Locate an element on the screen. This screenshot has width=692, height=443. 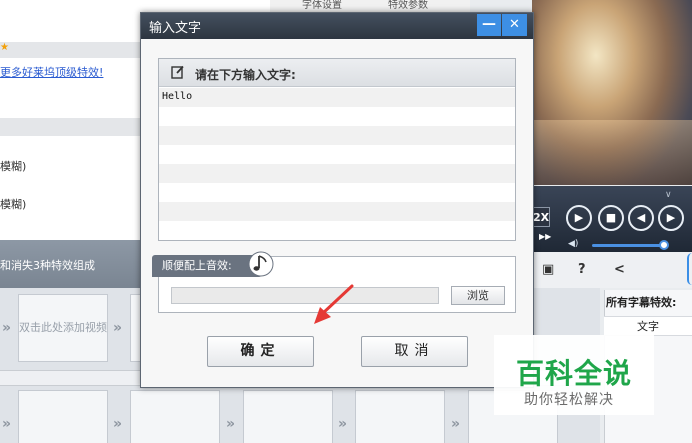
text-panel-label: 请在下方输入文字: is located at coordinates (245, 75).